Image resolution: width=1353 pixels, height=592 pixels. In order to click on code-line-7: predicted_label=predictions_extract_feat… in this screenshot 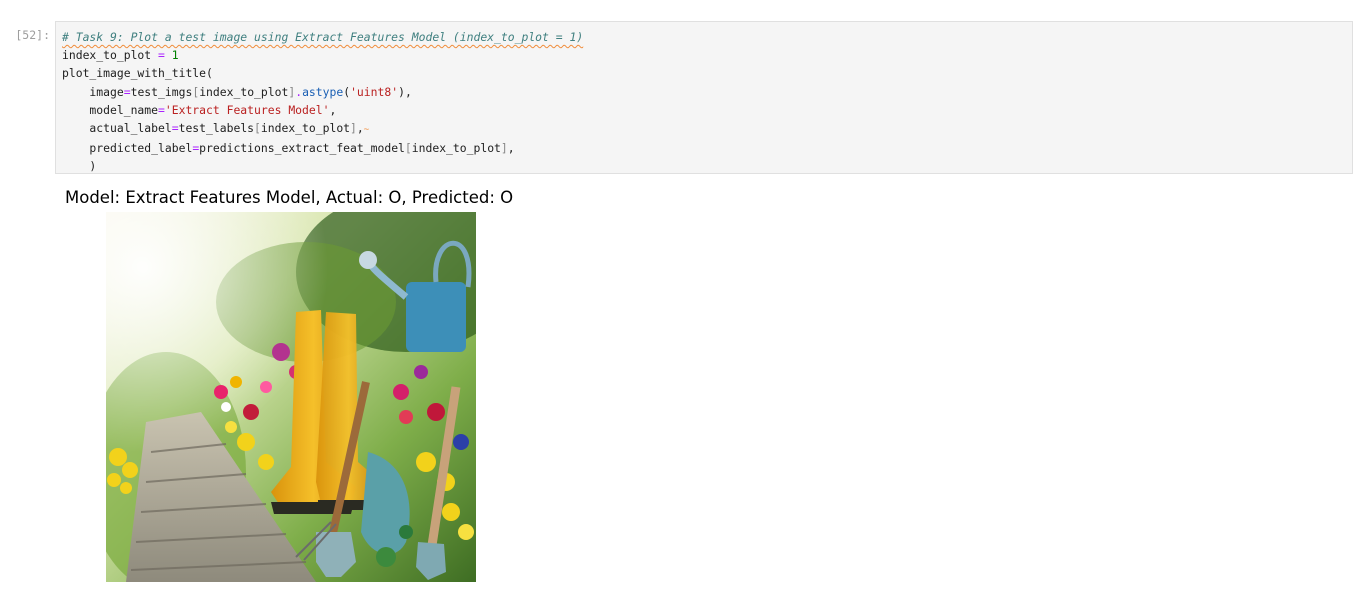, I will do `click(288, 148)`.